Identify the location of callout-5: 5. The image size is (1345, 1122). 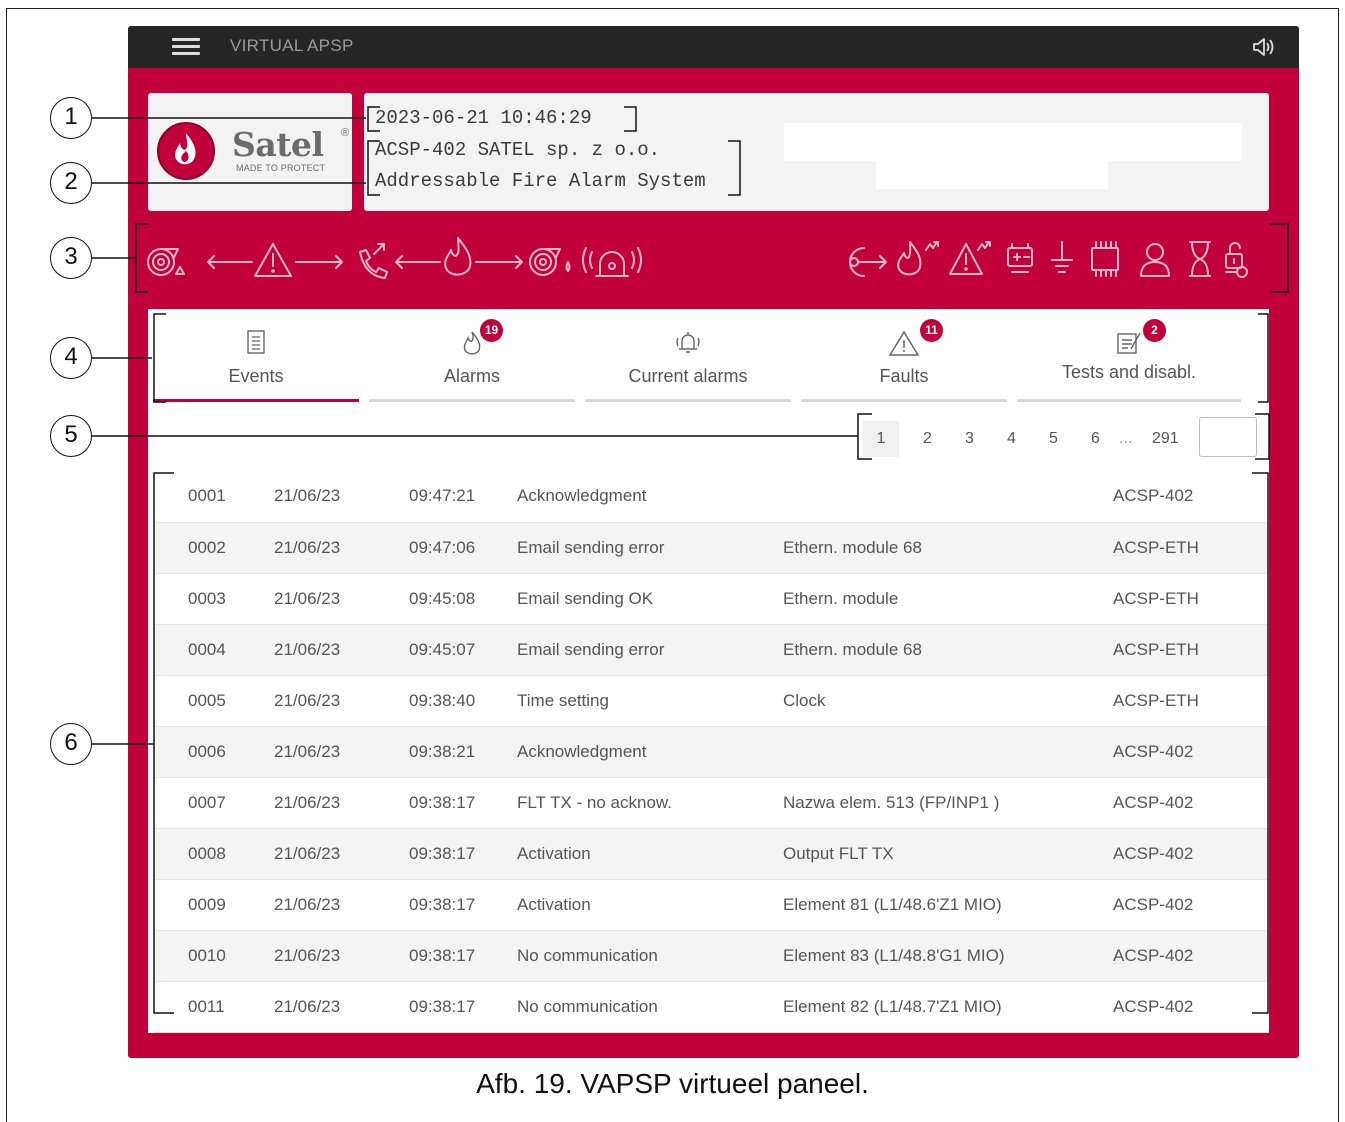
(71, 436).